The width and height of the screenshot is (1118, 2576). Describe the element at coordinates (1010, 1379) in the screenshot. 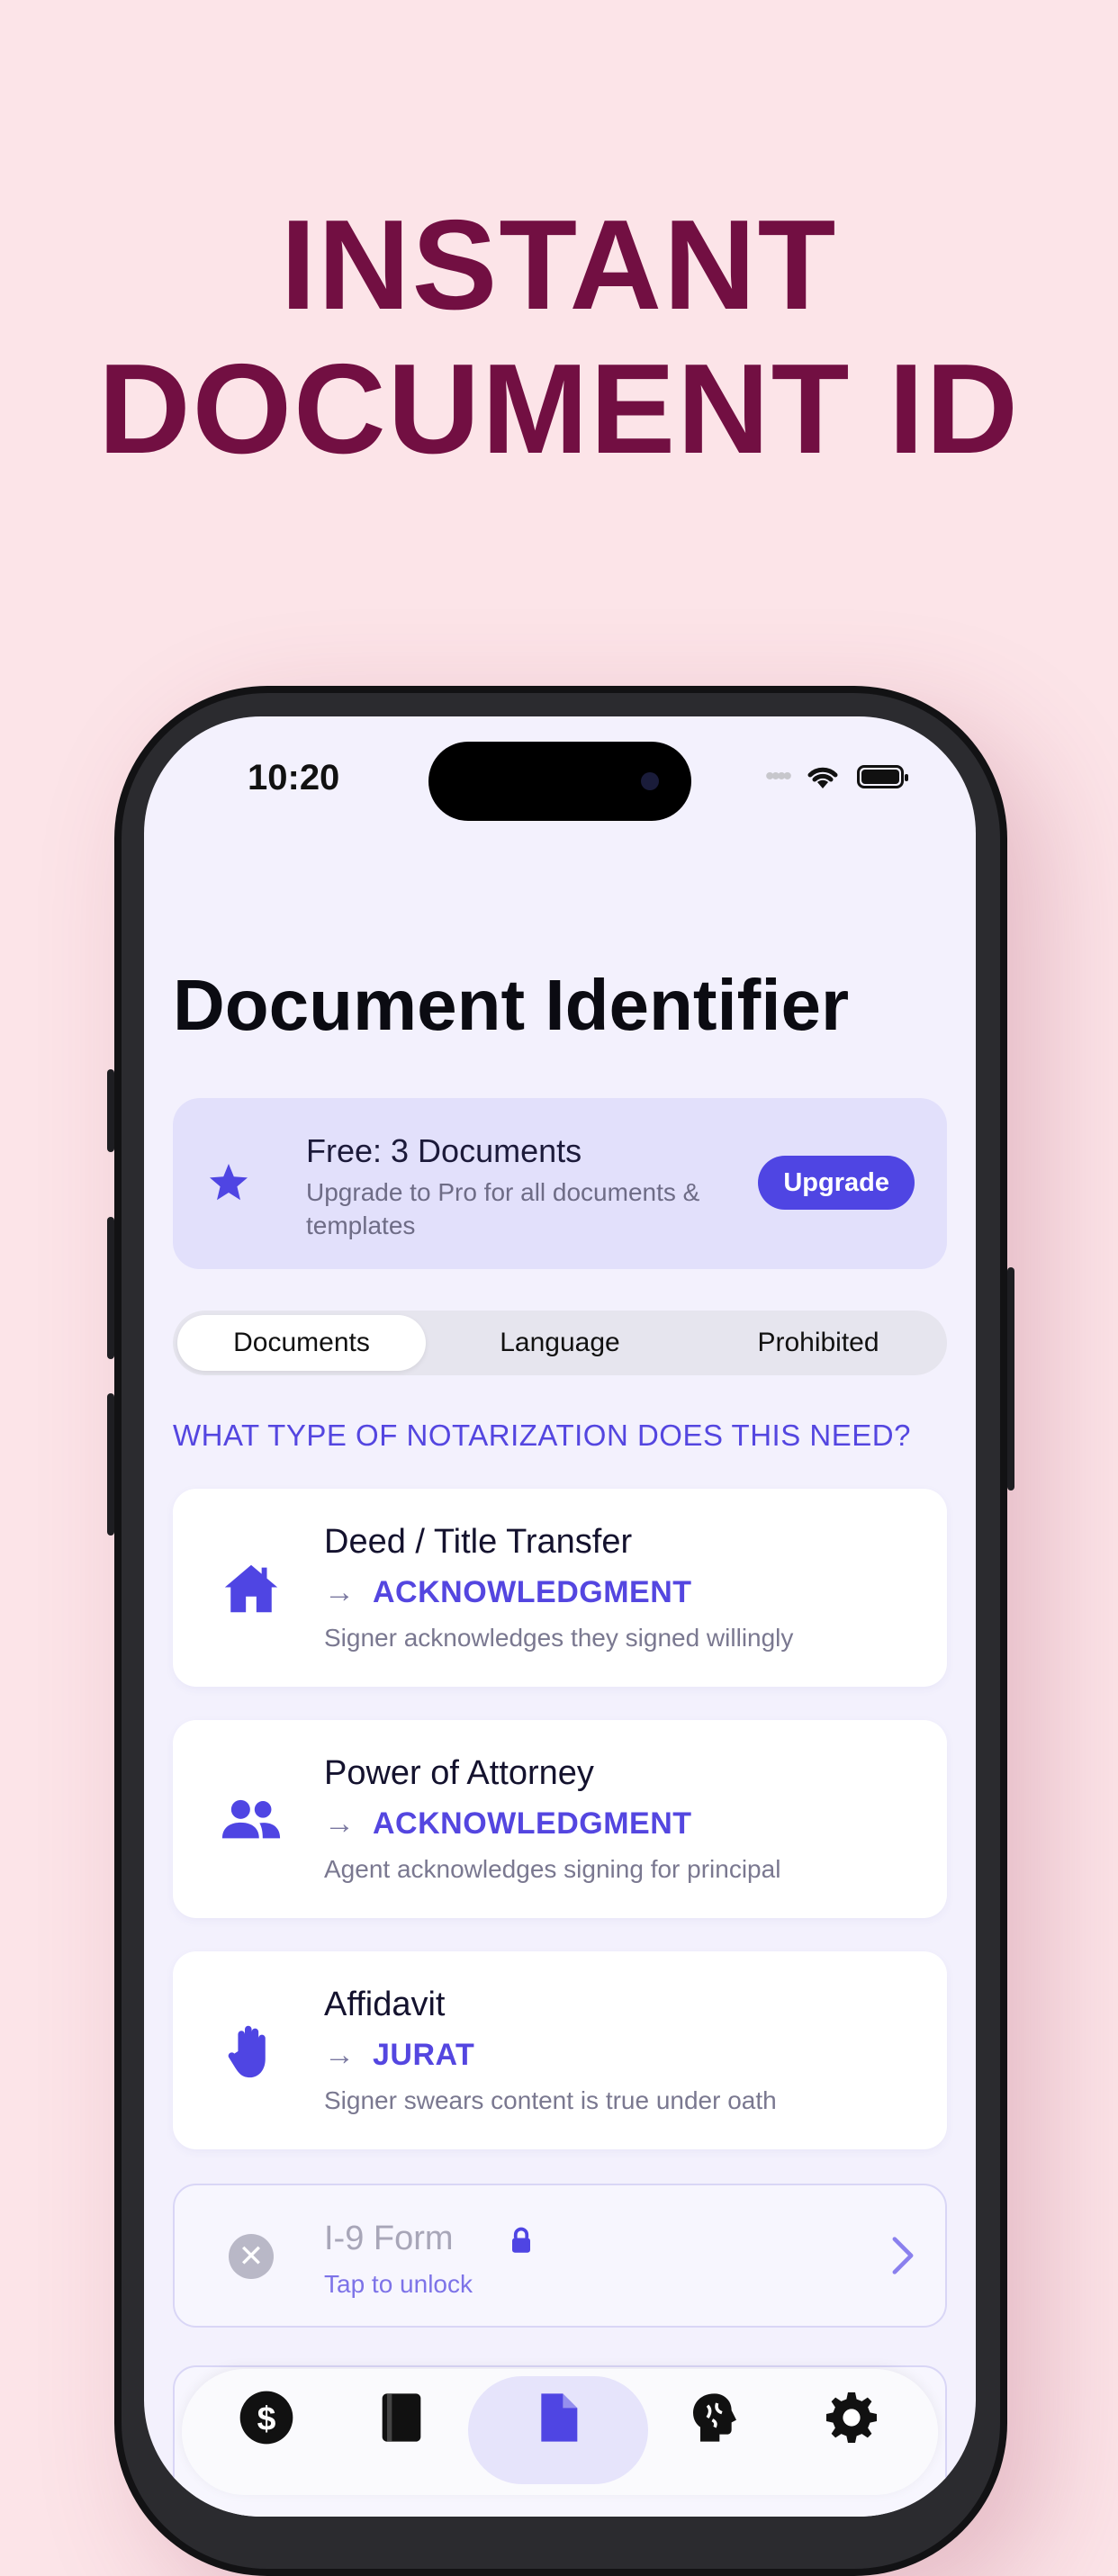

I see `power-button` at that location.